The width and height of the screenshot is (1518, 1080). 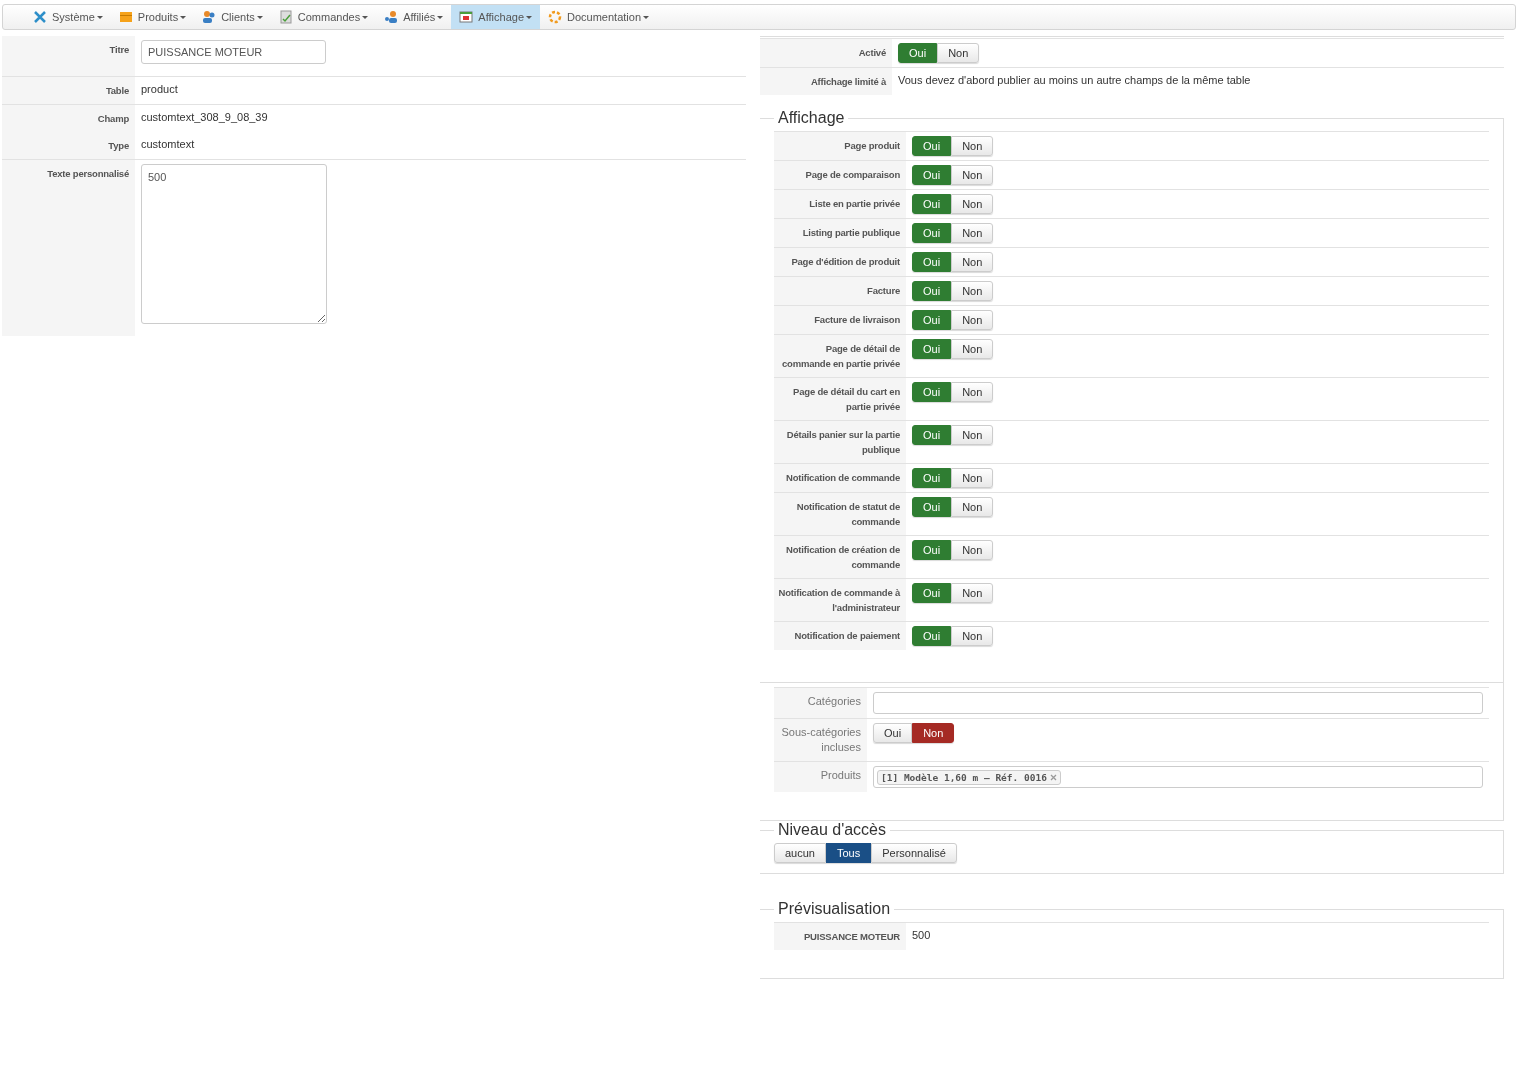 I want to click on field-label: Listing partie publique, so click(x=840, y=233).